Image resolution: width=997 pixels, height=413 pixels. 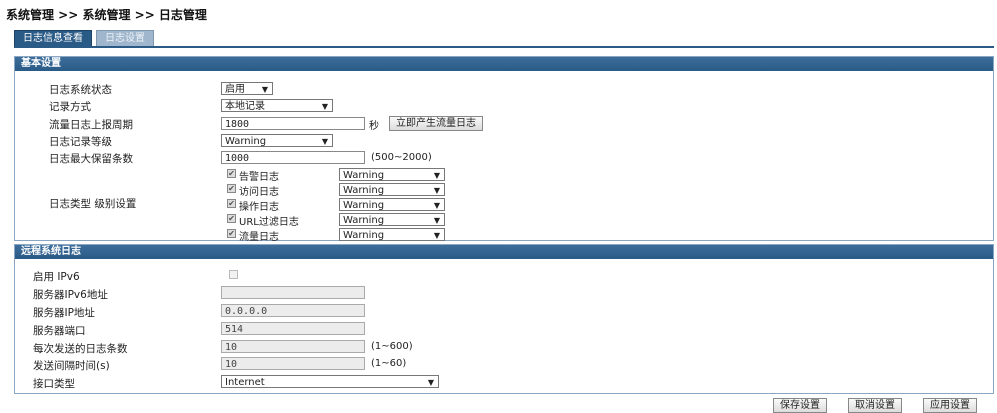 What do you see at coordinates (106, 15) in the screenshot?
I see `breadcrumb: 系统管理 >> 系统管理 >> 日志管理` at bounding box center [106, 15].